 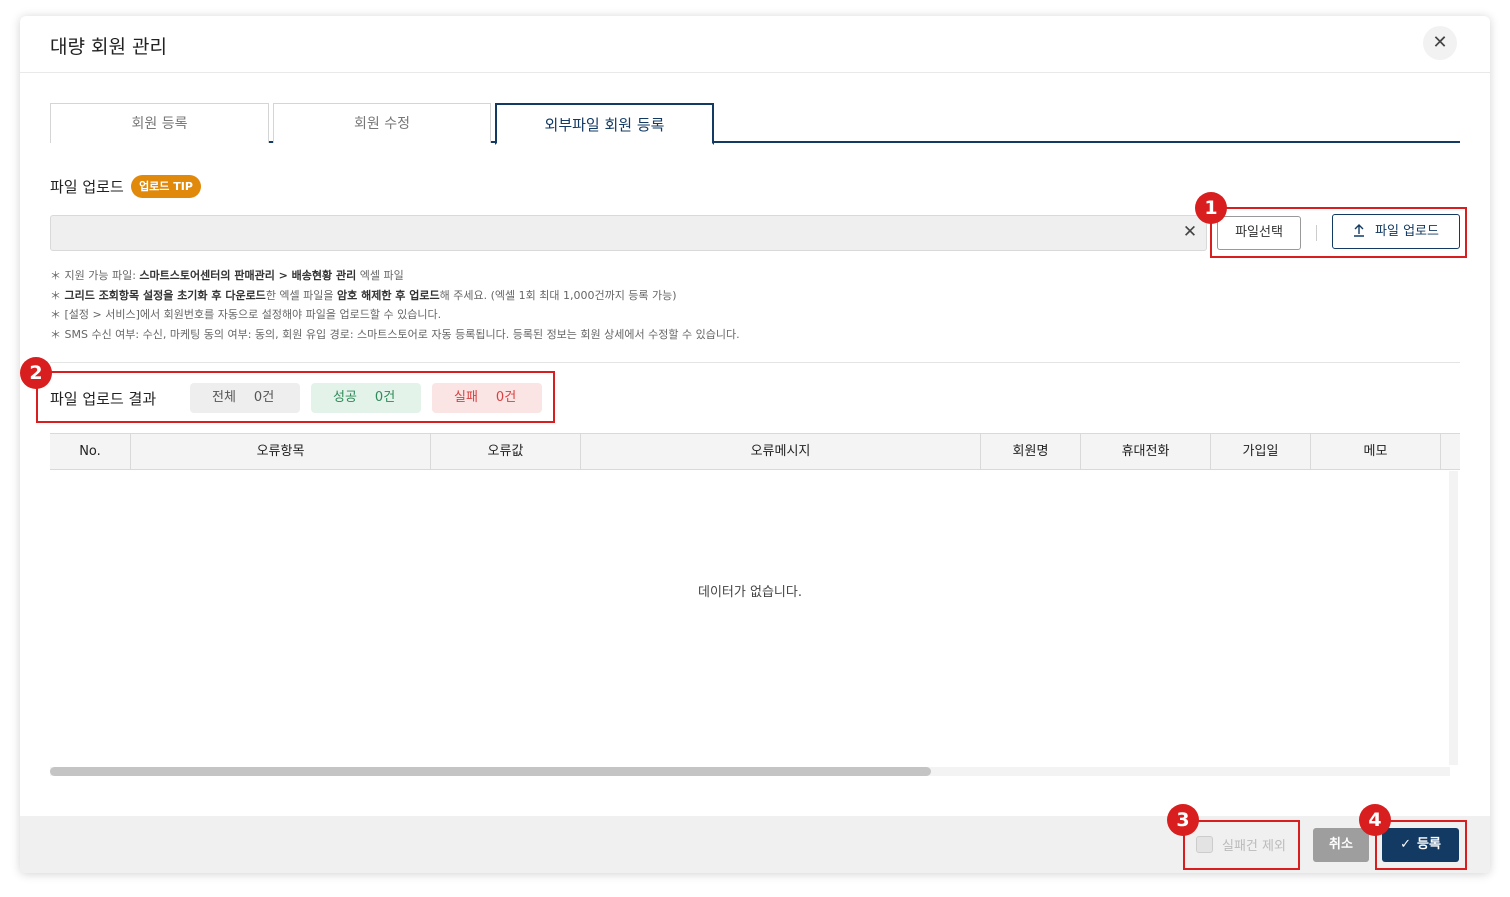 What do you see at coordinates (1146, 452) in the screenshot?
I see `column-header-mobile: 휴대전화` at bounding box center [1146, 452].